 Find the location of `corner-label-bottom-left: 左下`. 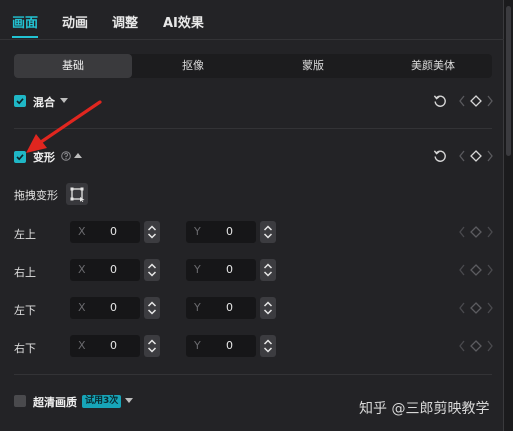

corner-label-bottom-left: 左下 is located at coordinates (25, 310).